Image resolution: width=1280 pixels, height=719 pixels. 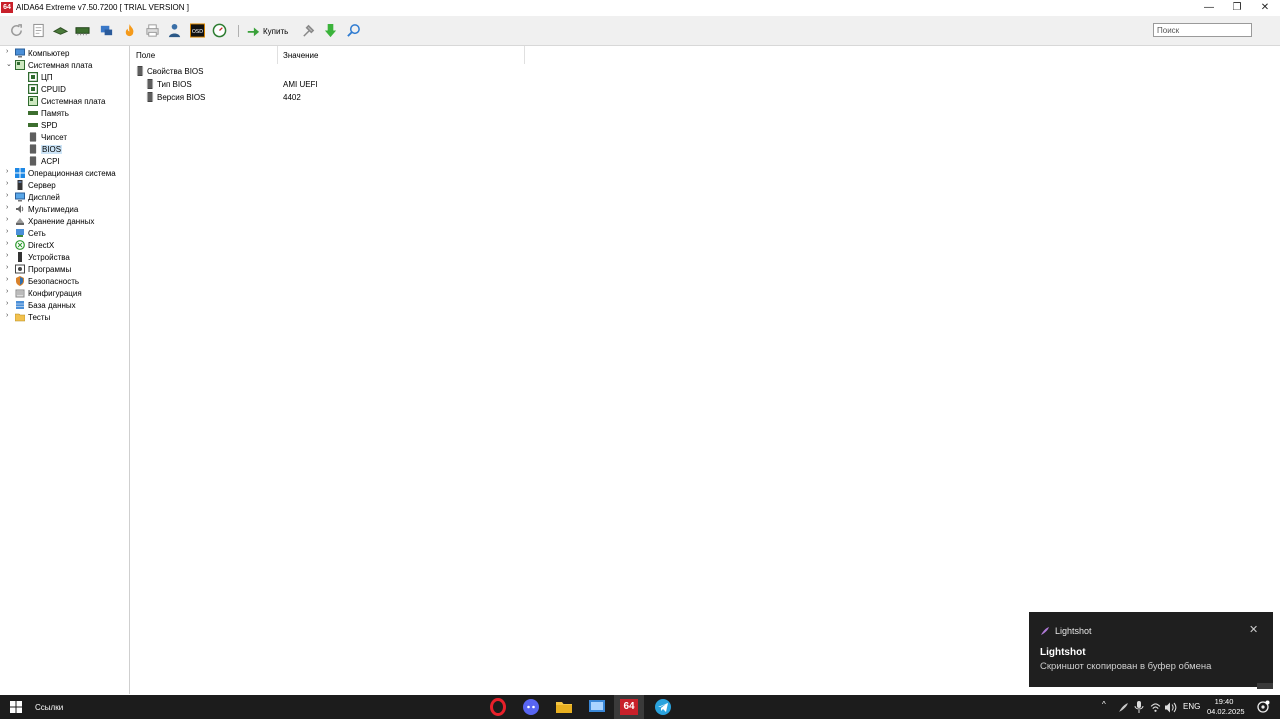 I want to click on discord-icon, so click(x=531, y=707).